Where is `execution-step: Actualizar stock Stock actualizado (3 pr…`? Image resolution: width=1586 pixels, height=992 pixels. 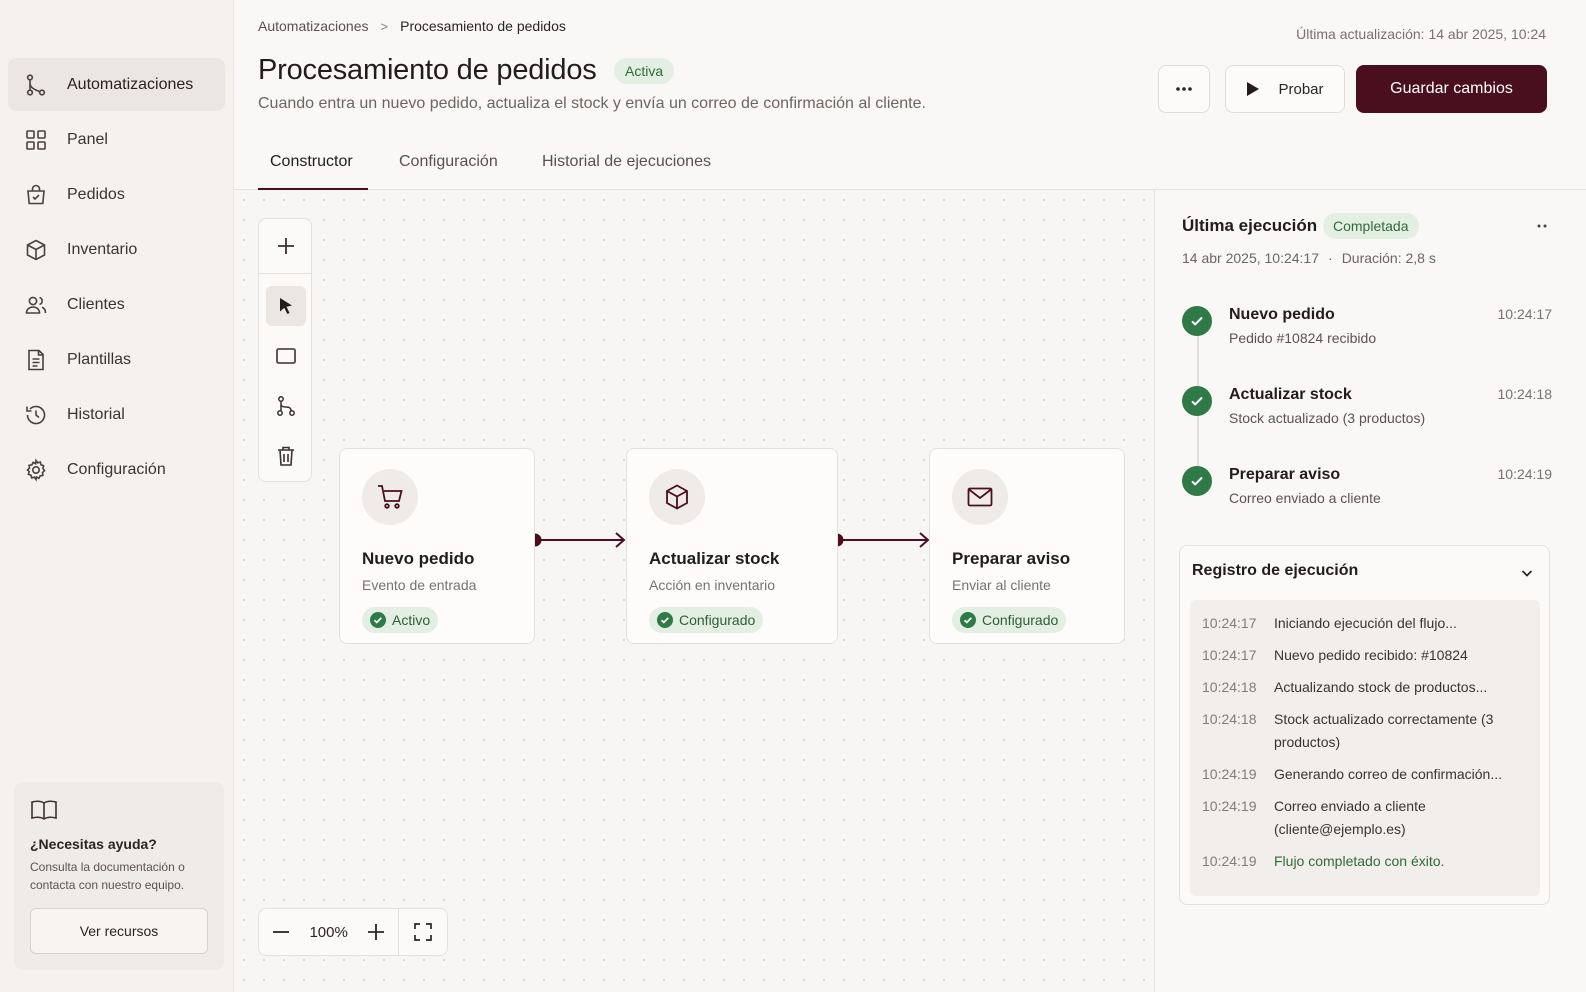
execution-step: Actualizar stock Stock actualizado (3 pr… is located at coordinates (1367, 416).